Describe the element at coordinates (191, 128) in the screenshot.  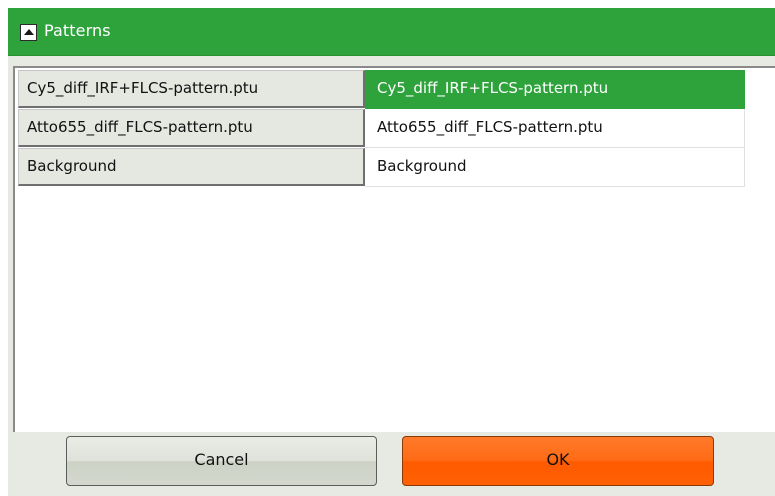
I see `pattern-name-cell: Atto655_diff_FLCS-pattern.ptu` at that location.